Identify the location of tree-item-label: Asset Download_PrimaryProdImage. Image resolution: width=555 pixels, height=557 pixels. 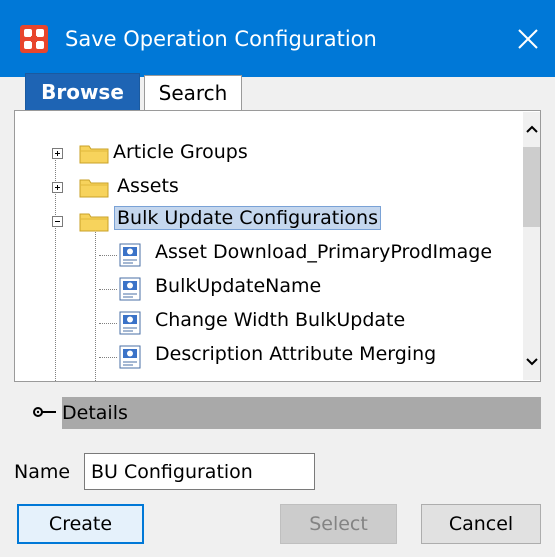
(323, 252).